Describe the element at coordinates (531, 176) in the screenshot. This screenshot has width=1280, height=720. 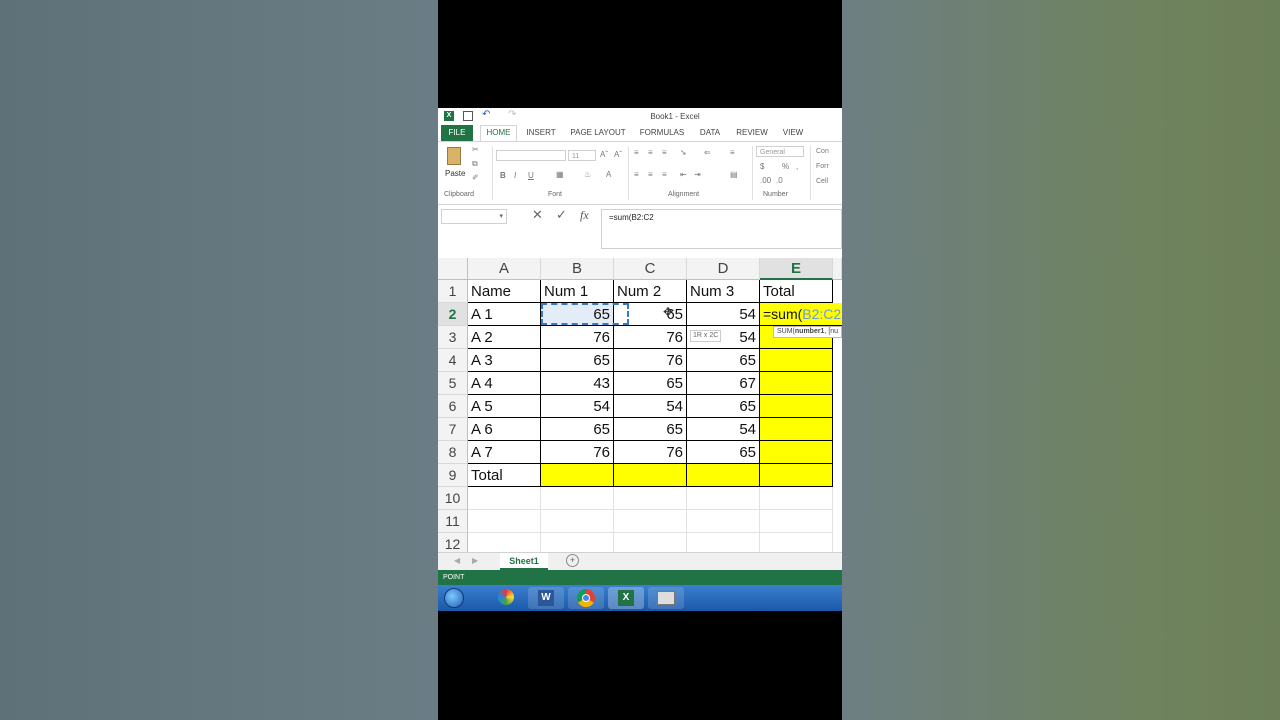
I see `underline-button: U` at that location.